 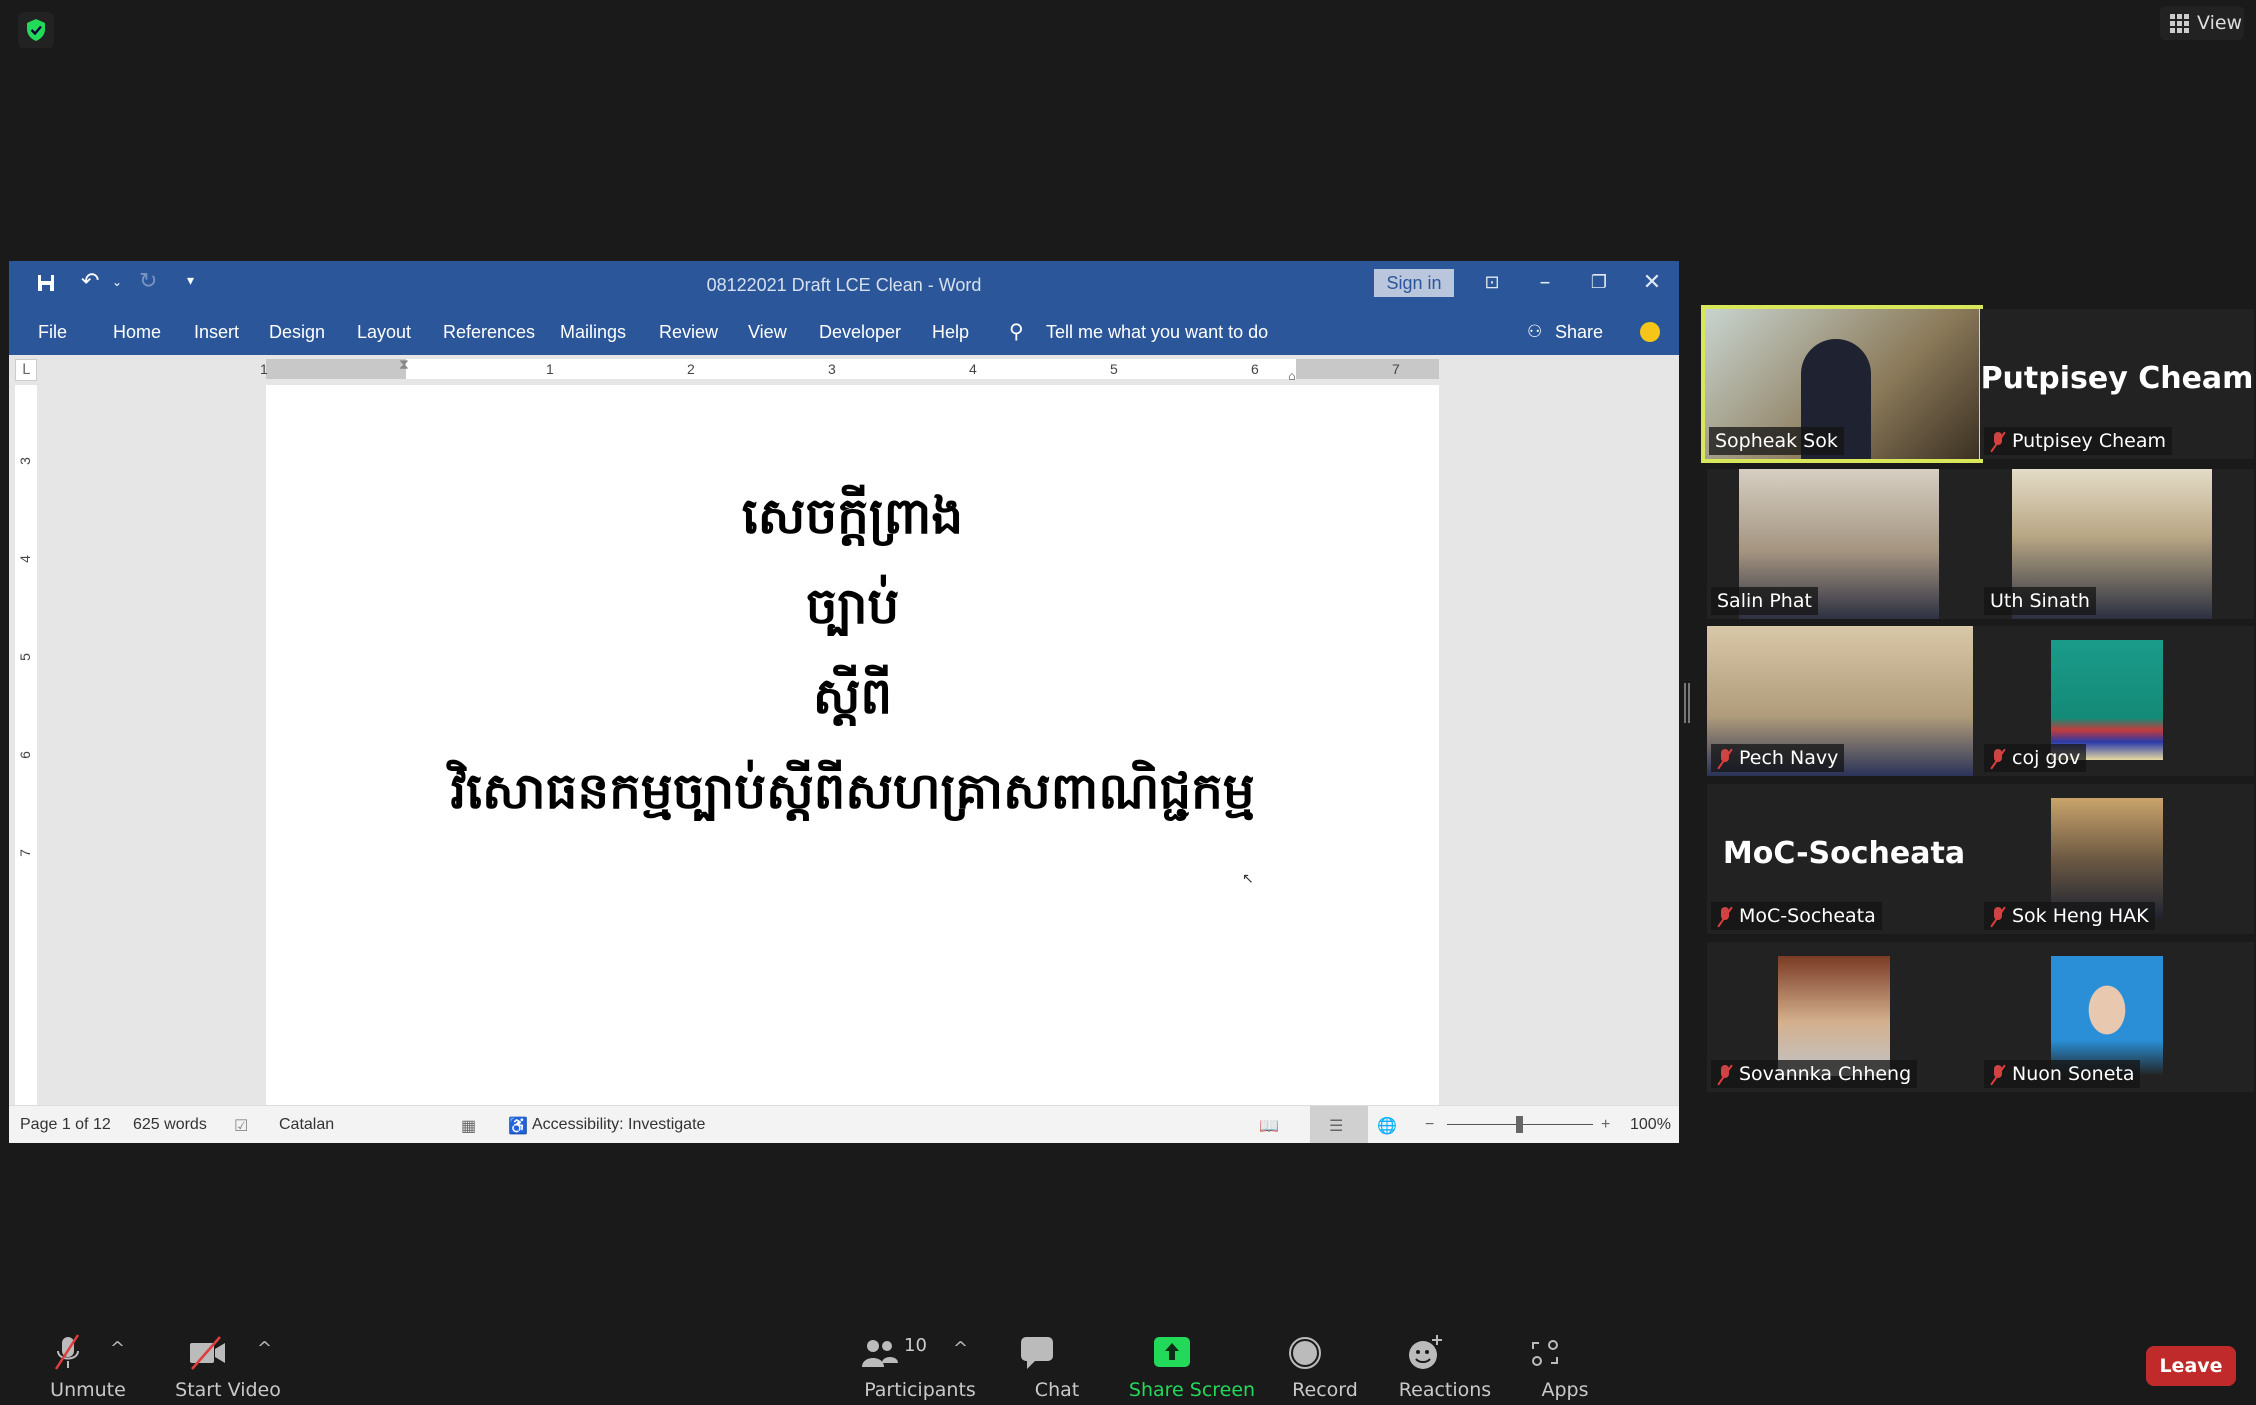 I want to click on proofing-icon: ☑, so click(x=241, y=1126).